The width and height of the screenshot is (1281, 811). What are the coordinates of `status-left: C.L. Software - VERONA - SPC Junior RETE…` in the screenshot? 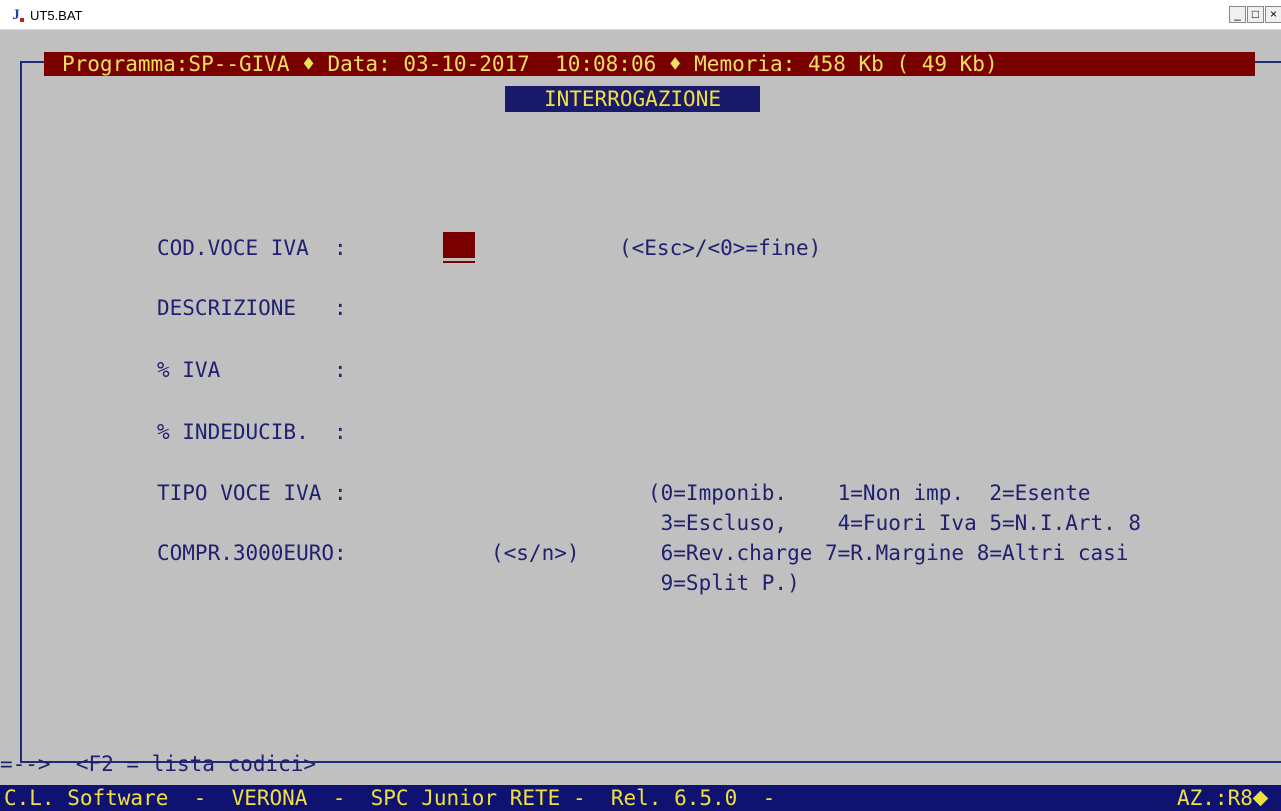 It's located at (390, 798).